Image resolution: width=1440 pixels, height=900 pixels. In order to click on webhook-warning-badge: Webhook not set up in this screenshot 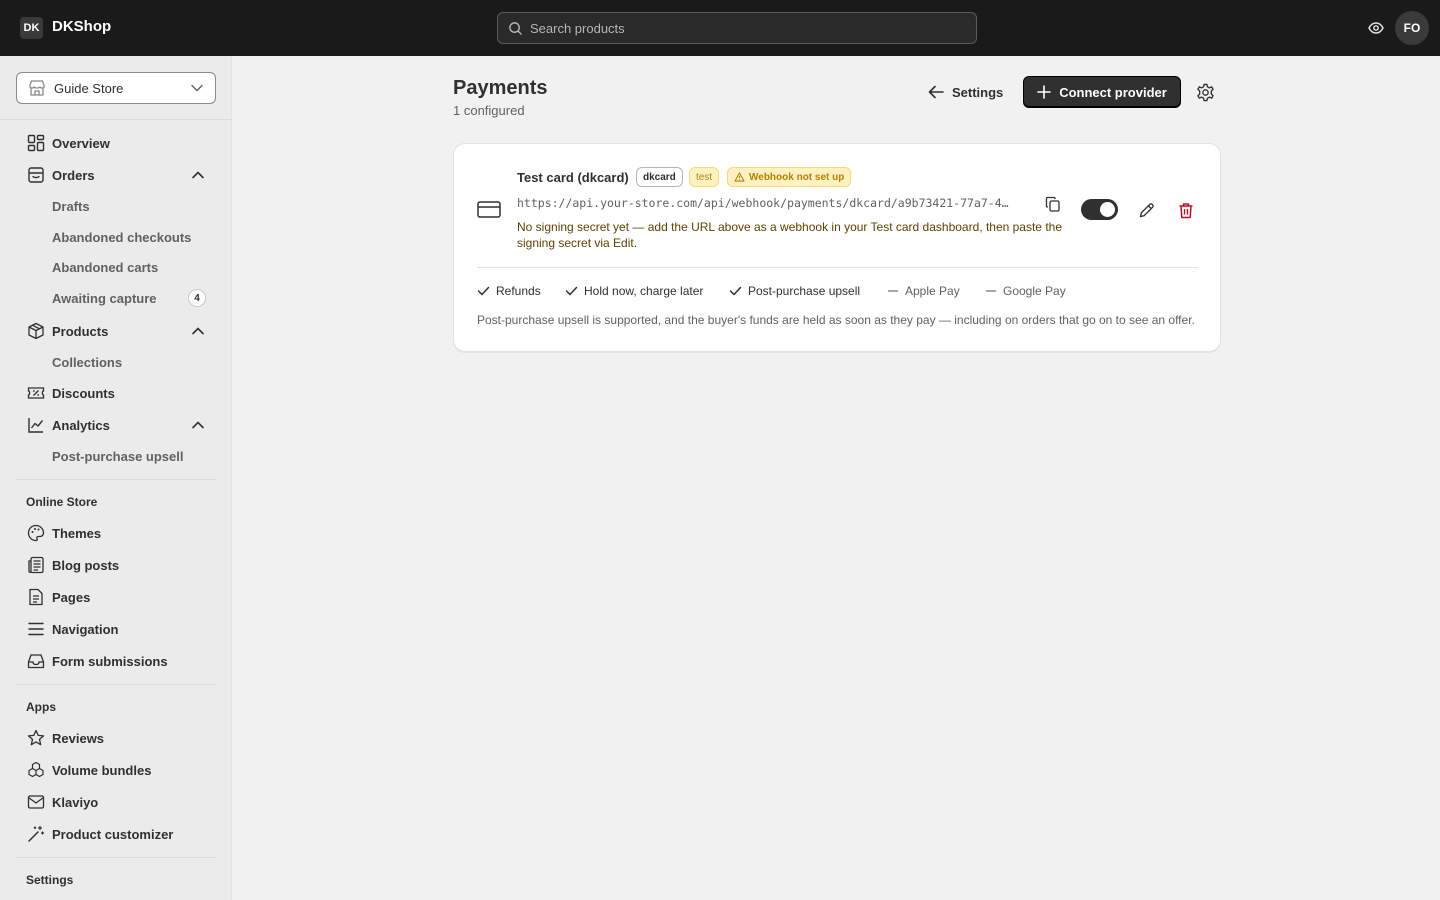, I will do `click(789, 177)`.